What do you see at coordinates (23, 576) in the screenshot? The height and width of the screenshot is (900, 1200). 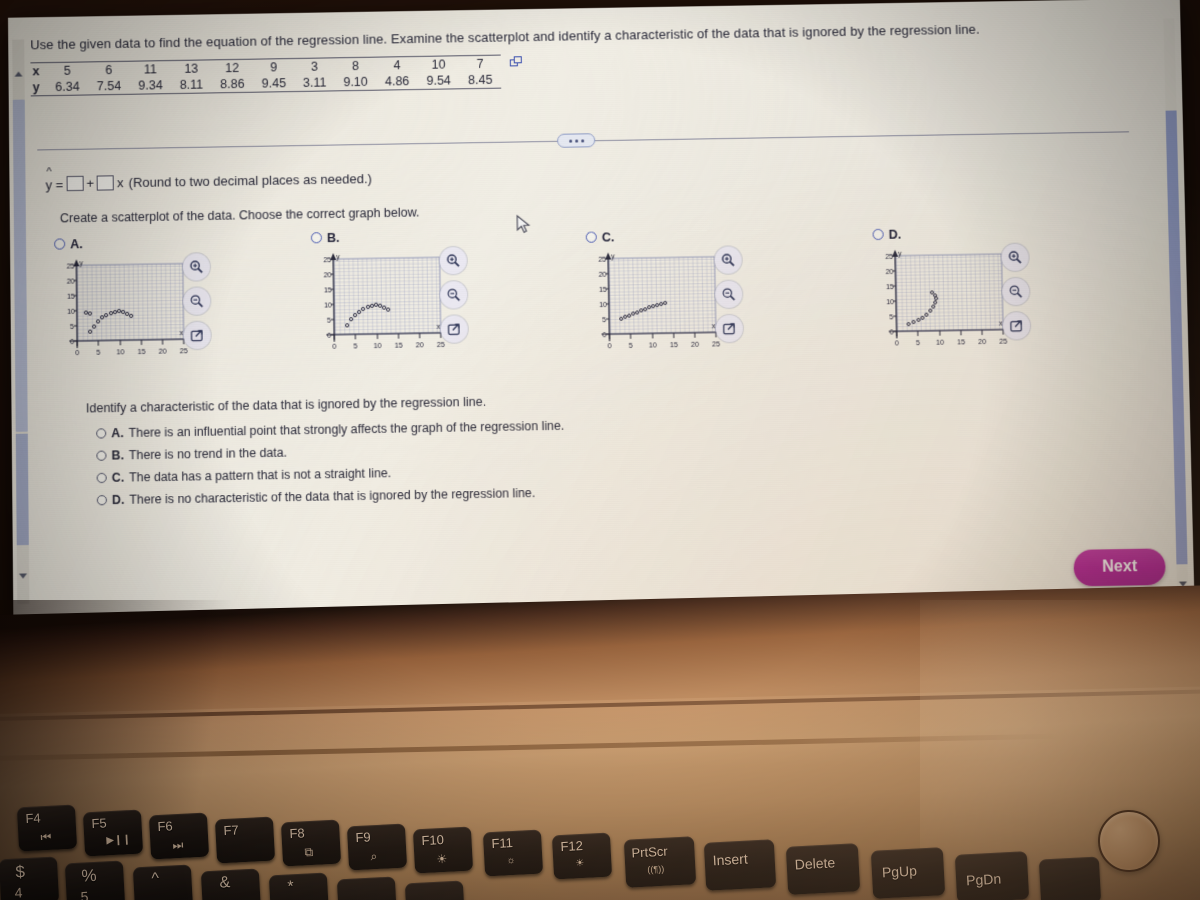 I see `scroll-down-icon` at bounding box center [23, 576].